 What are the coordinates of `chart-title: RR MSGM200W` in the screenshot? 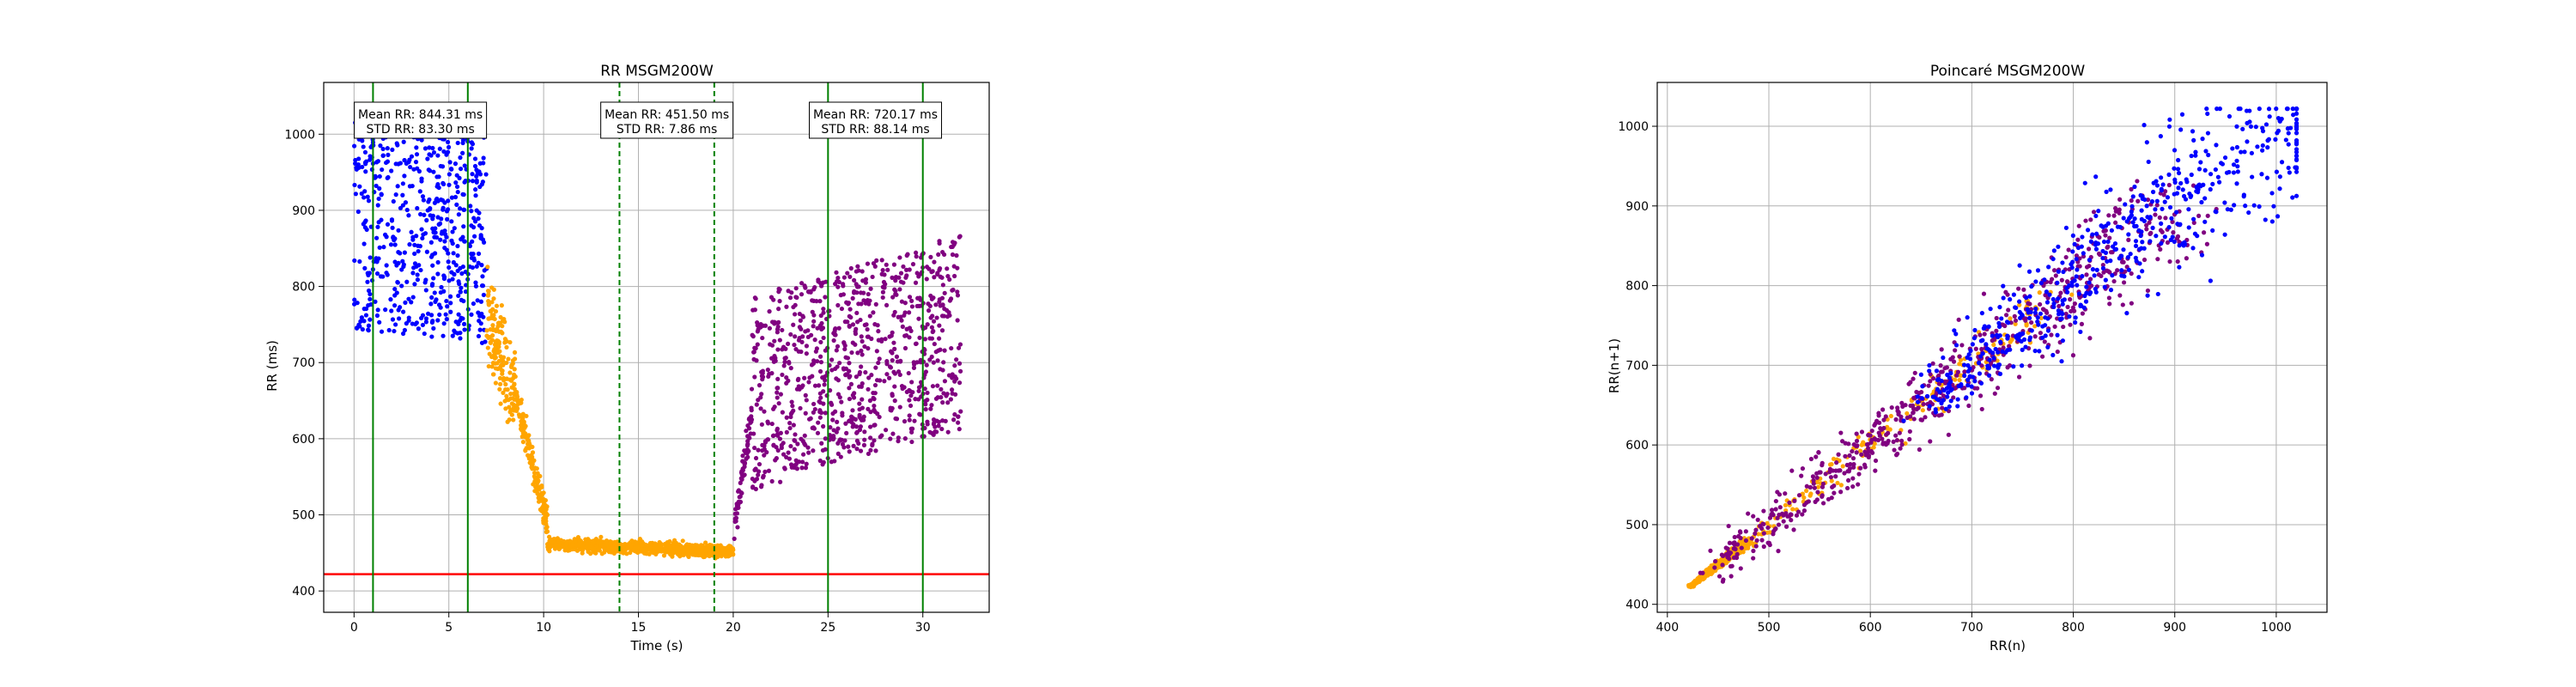 It's located at (657, 71).